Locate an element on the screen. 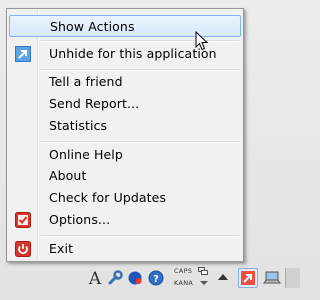 Image resolution: width=320 pixels, height=300 pixels. power-icon is located at coordinates (23, 249).